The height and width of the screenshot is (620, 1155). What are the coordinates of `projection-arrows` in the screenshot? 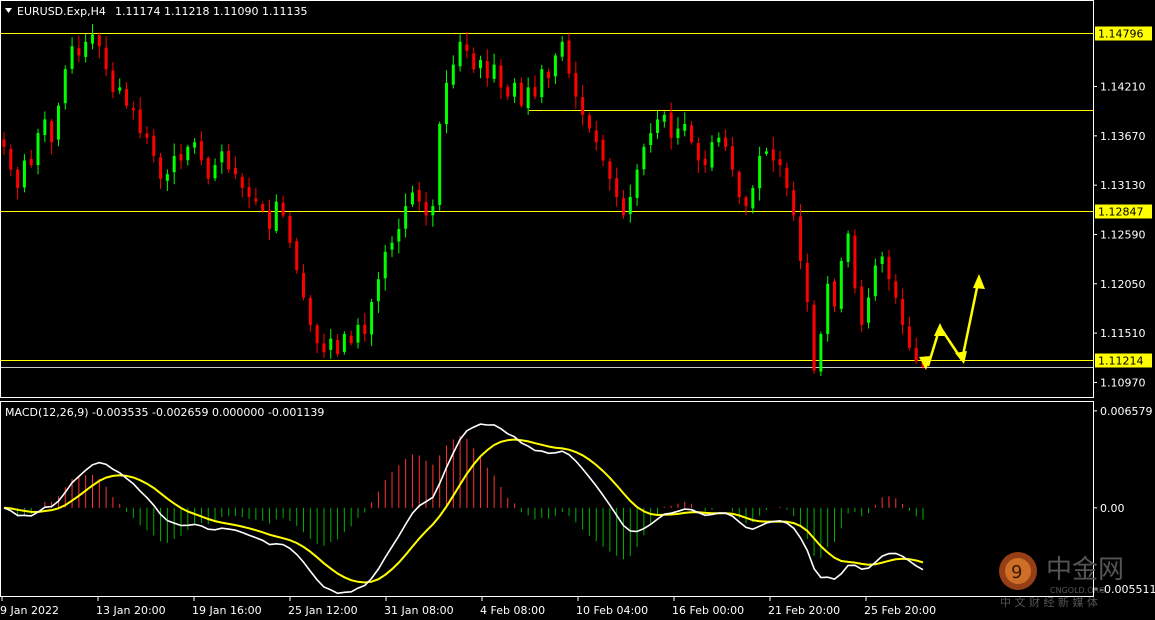 It's located at (952, 322).